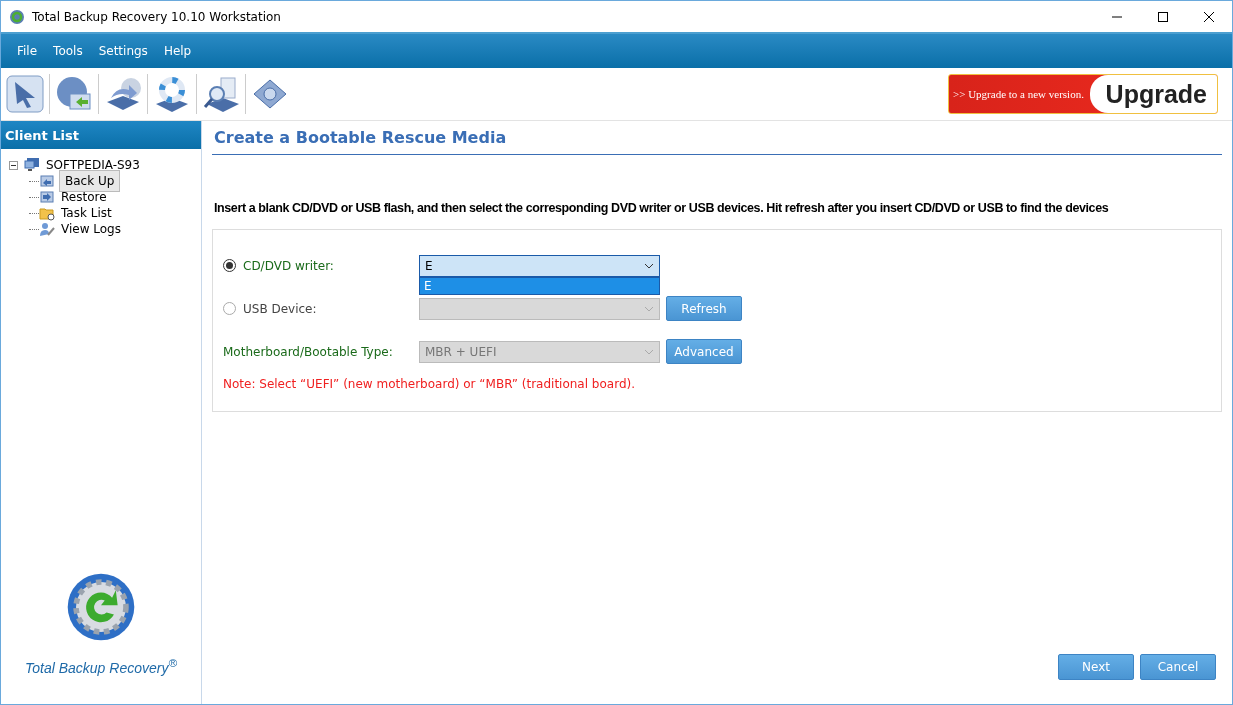 Image resolution: width=1233 pixels, height=705 pixels. I want to click on maximize-icon, so click(1163, 16).